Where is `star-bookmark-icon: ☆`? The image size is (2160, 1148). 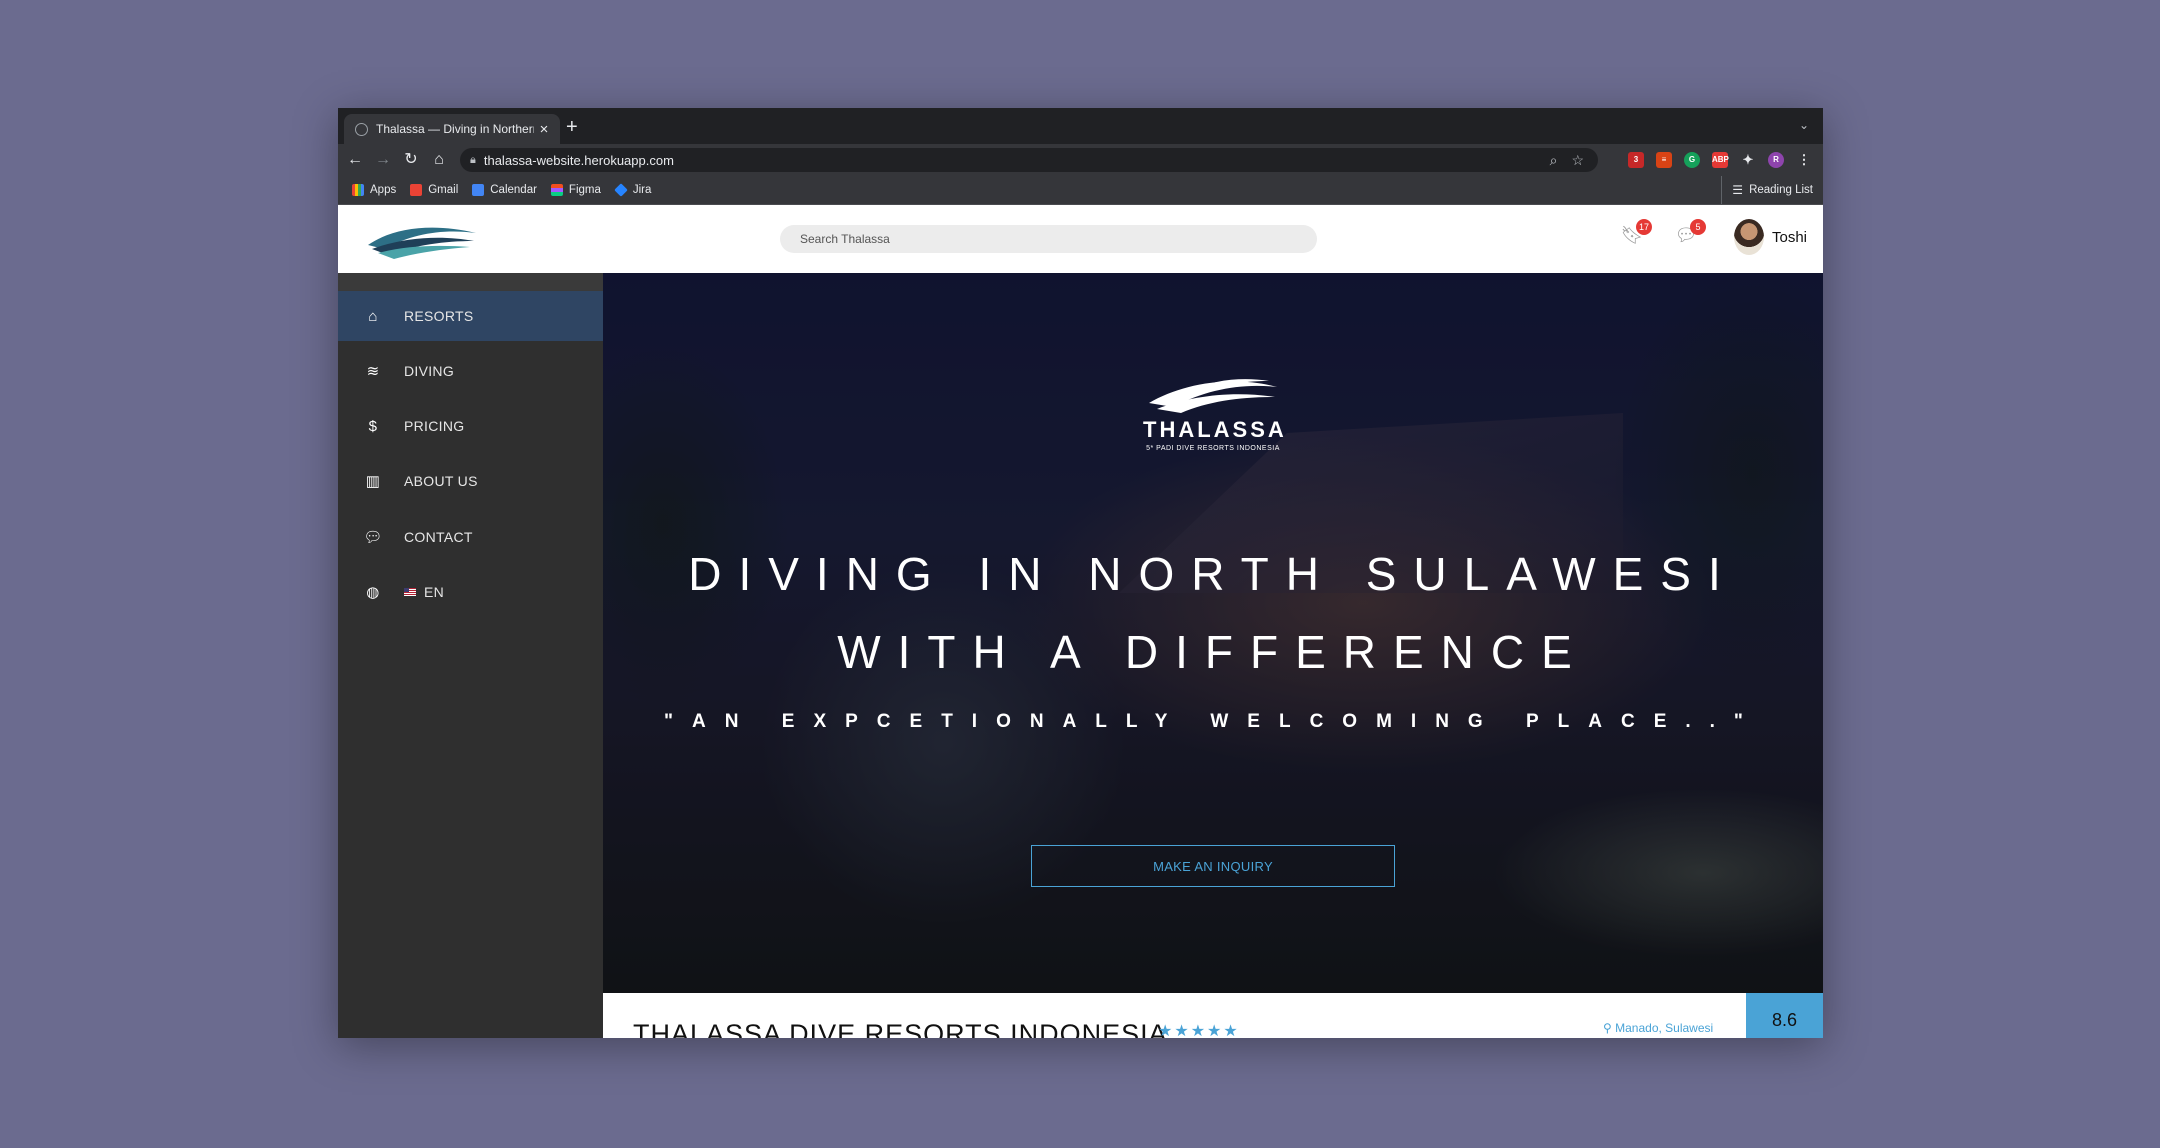
star-bookmark-icon: ☆ is located at coordinates (1577, 160).